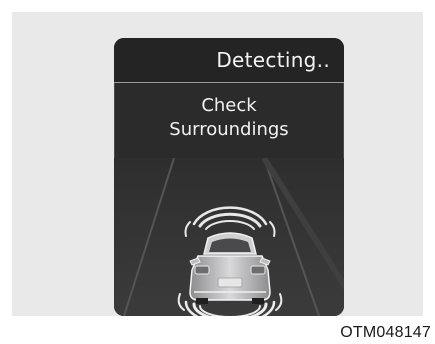 Image resolution: width=435 pixels, height=344 pixels. I want to click on status-text: Detecting.., so click(273, 60).